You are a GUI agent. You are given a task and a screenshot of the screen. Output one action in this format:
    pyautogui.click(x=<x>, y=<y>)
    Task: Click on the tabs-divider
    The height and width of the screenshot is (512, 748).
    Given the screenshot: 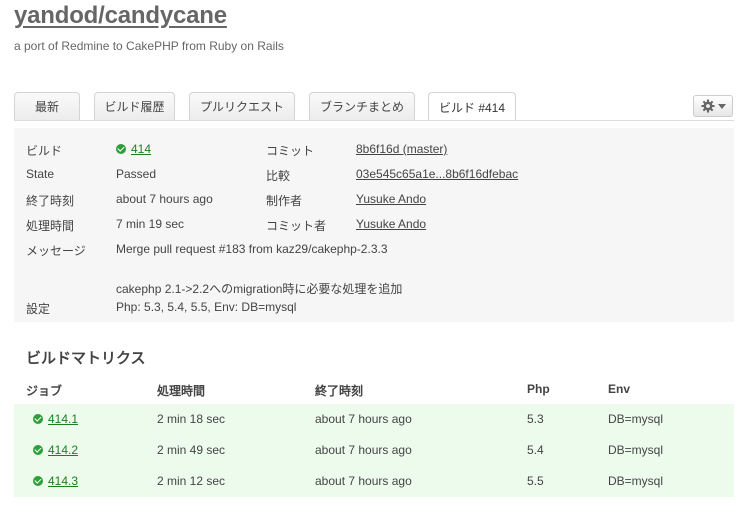 What is the action you would take?
    pyautogui.click(x=374, y=120)
    